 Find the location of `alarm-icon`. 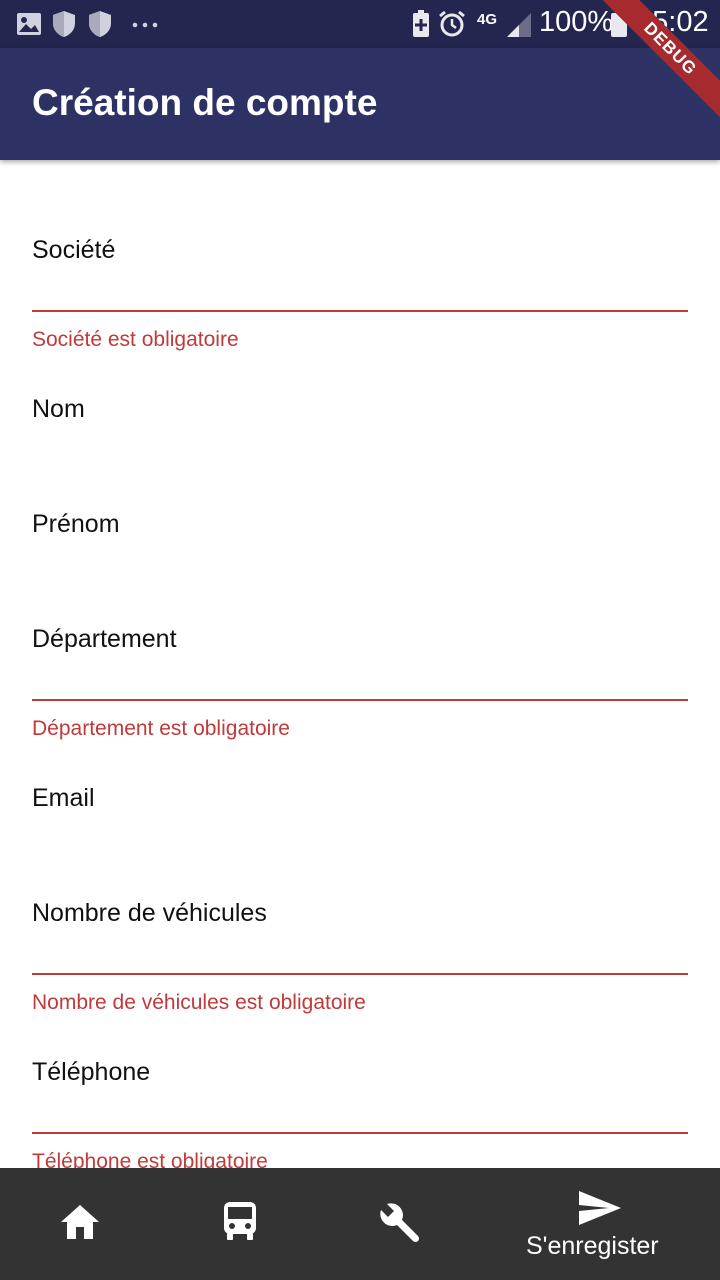

alarm-icon is located at coordinates (452, 23).